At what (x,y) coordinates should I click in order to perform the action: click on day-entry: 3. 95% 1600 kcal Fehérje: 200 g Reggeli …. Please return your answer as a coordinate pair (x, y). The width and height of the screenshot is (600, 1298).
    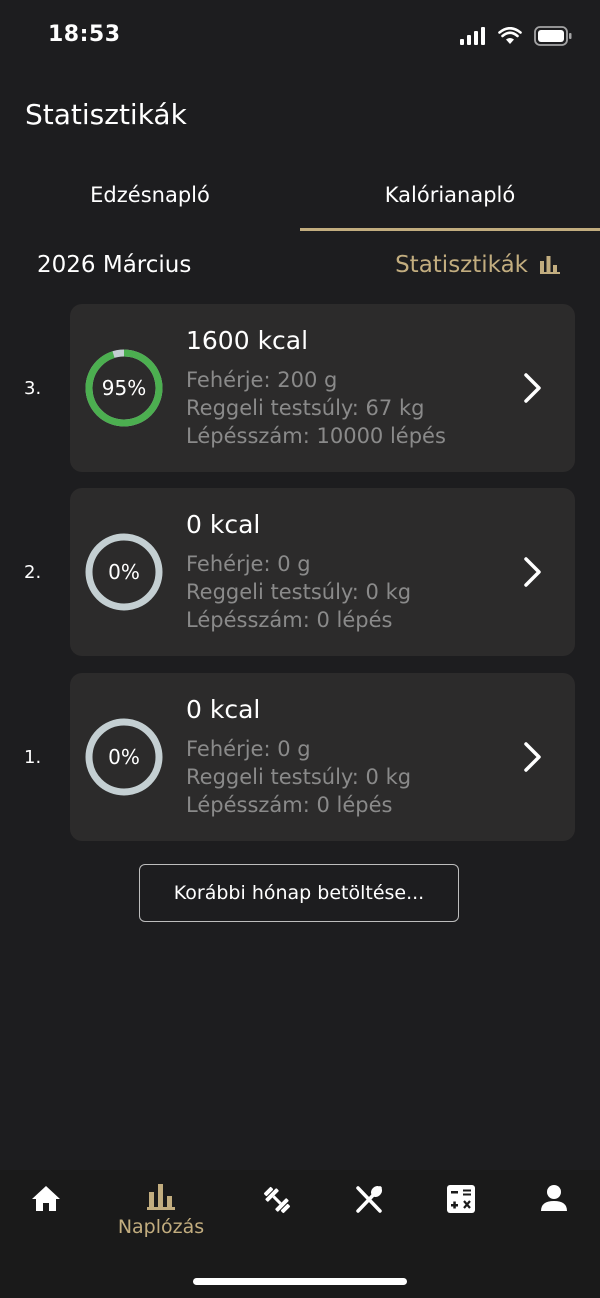
    Looking at the image, I should click on (300, 388).